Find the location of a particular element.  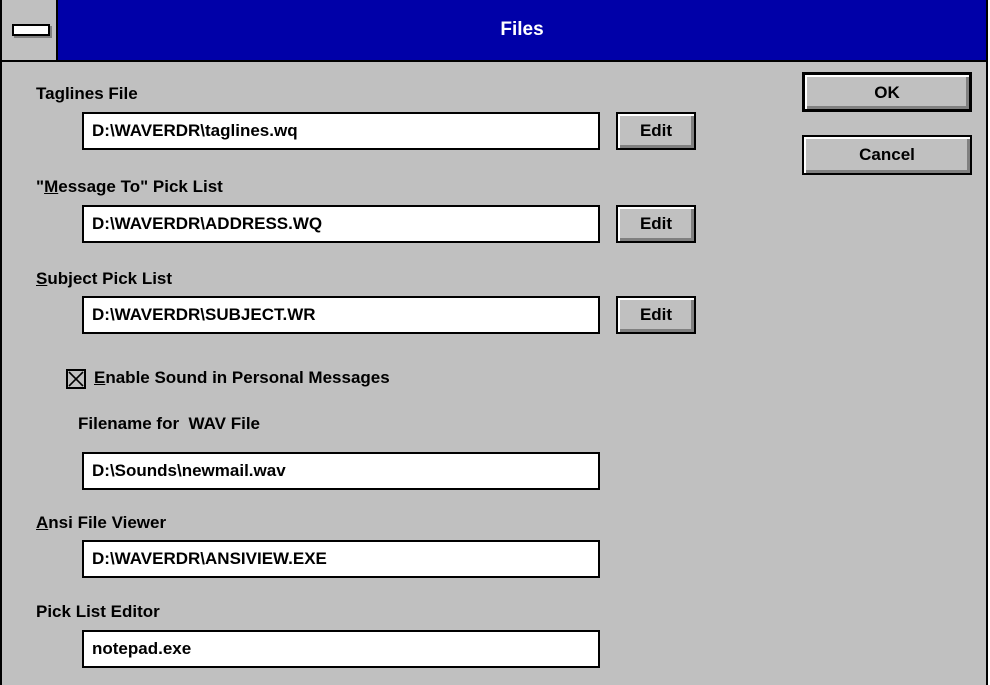

subject-label: Subject Pick List is located at coordinates (104, 279).